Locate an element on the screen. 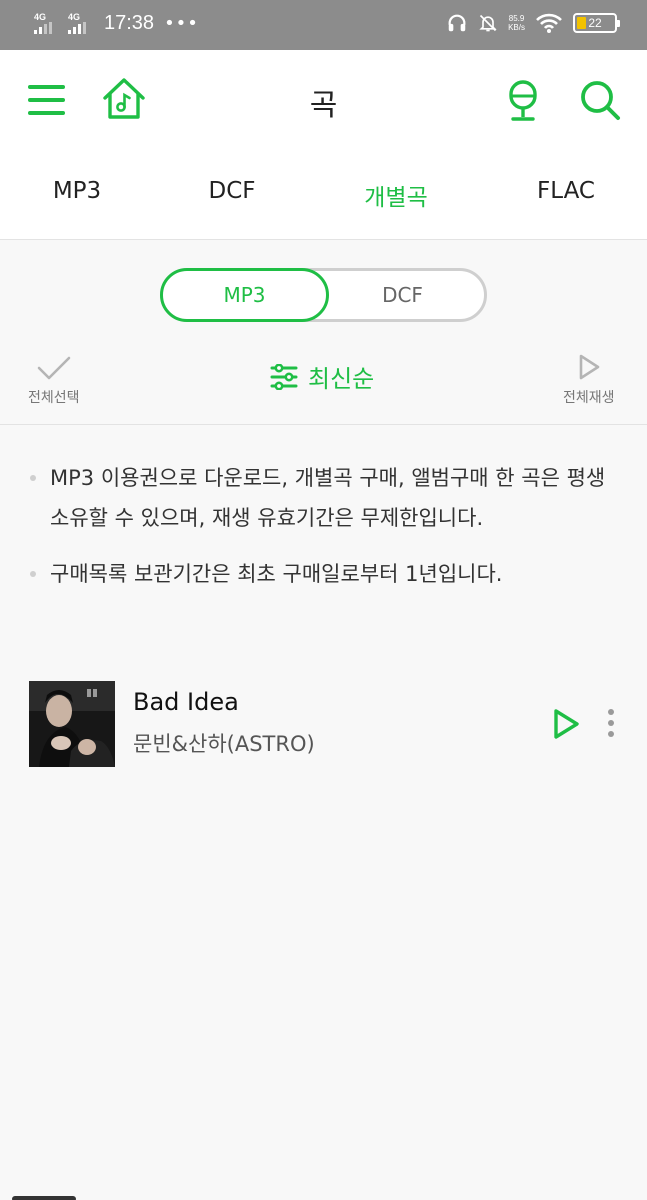 The image size is (647, 1200). more-options-icon is located at coordinates (611, 723).